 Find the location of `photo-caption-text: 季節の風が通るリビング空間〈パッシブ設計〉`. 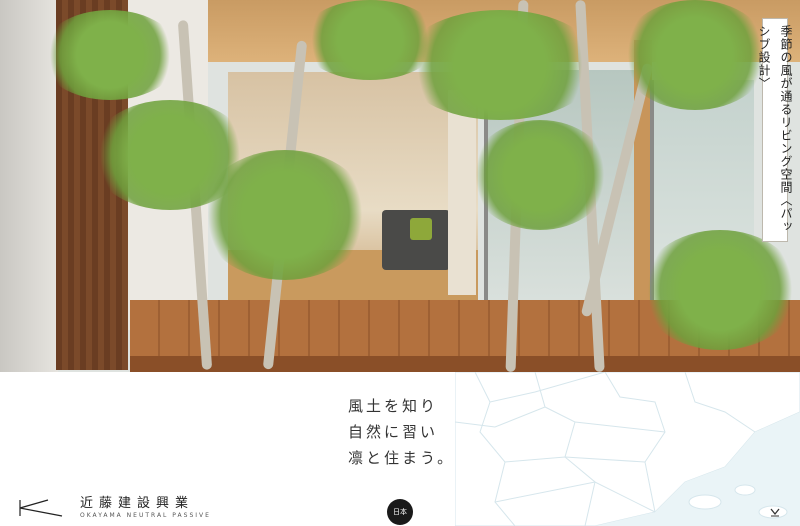

photo-caption-text: 季節の風が通るリビング空間〈パッシブ設計〉 is located at coordinates (775, 129).